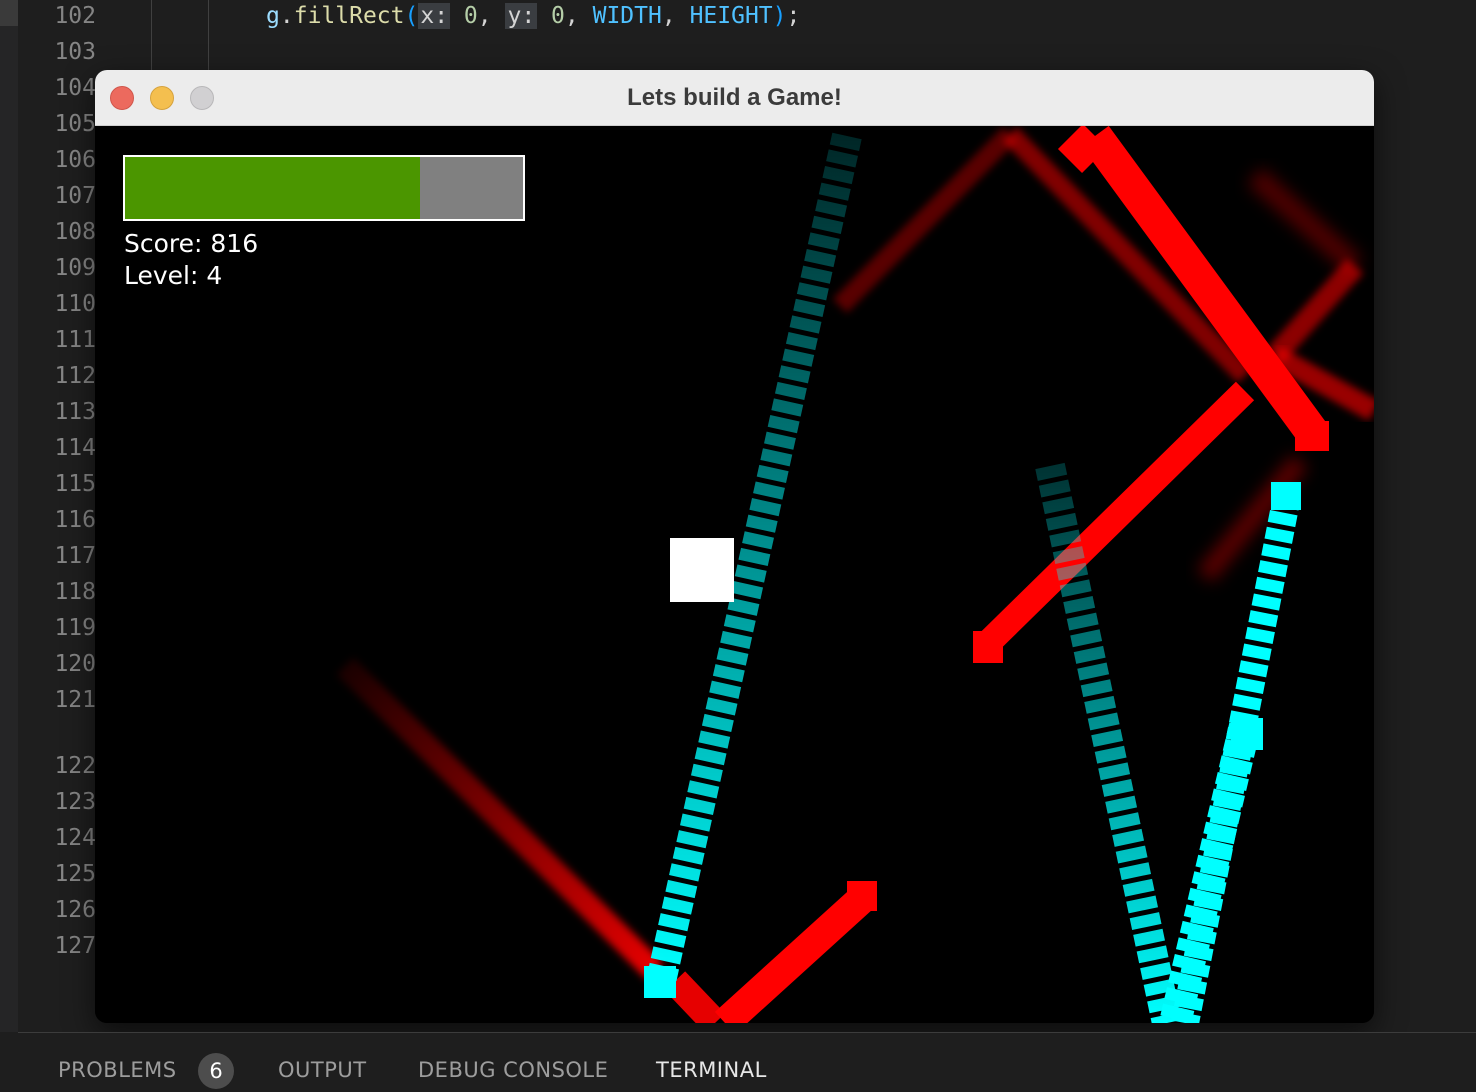 This screenshot has width=1476, height=1092. What do you see at coordinates (627, 16) in the screenshot?
I see `code-token-width: WIDTH` at bounding box center [627, 16].